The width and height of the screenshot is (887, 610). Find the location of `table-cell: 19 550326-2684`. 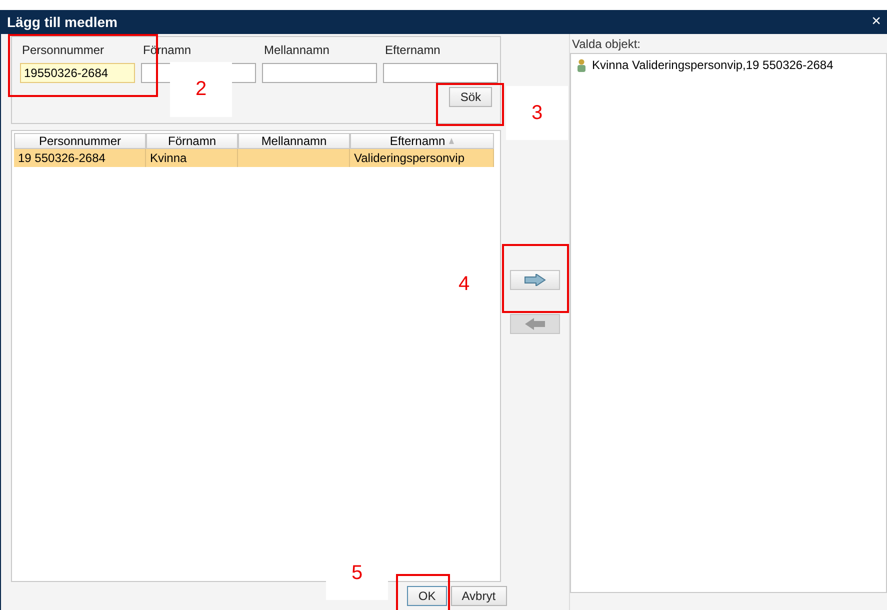

table-cell: 19 550326-2684 is located at coordinates (80, 158).